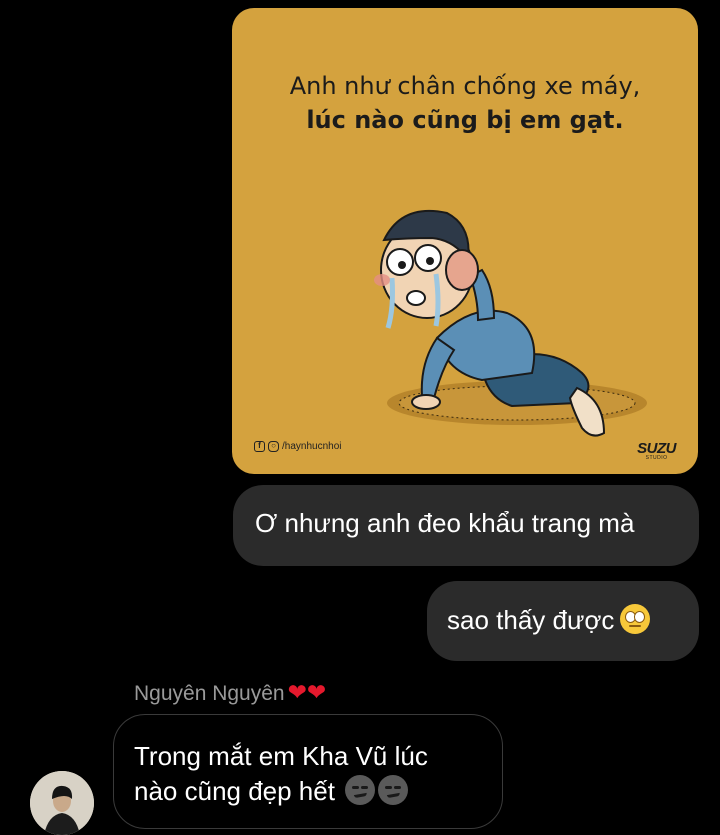 This screenshot has height=835, width=720. Describe the element at coordinates (445, 523) in the screenshot. I see `message-text: Ơ nhưng anh đeo khẩu trang mà` at that location.